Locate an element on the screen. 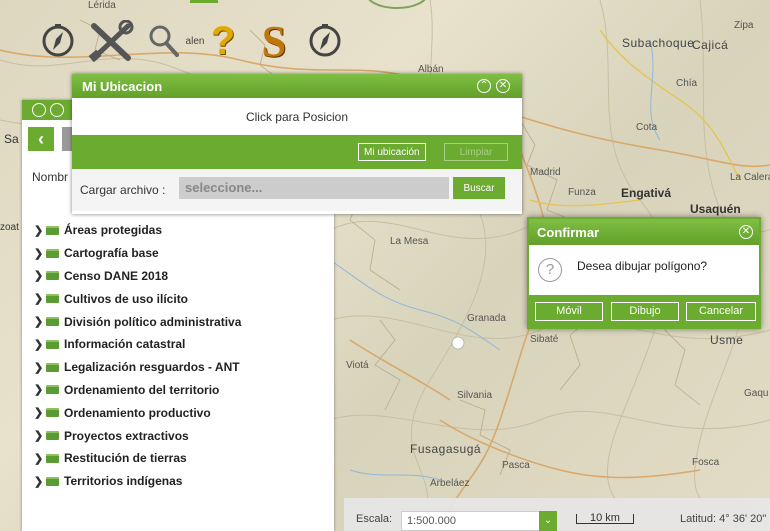 The width and height of the screenshot is (770, 531). layer-item: ❯ Legalización resguardos - ANT is located at coordinates (137, 367).